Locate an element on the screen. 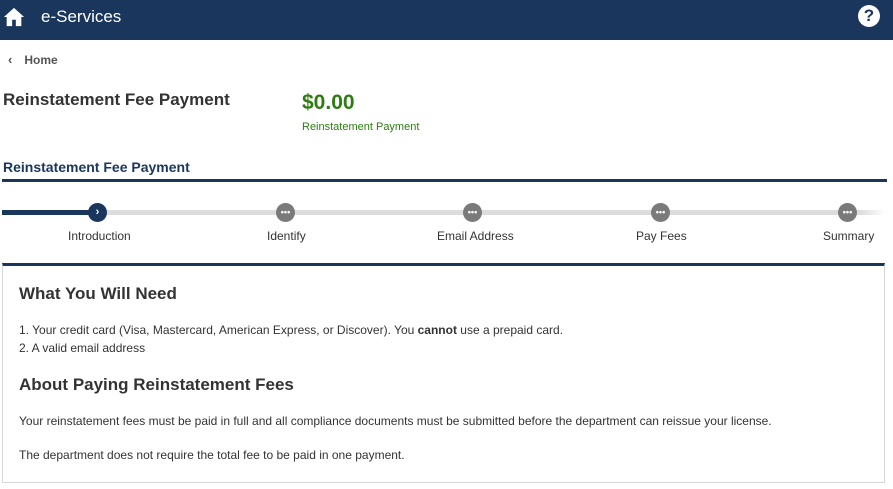 This screenshot has height=489, width=893. breadcrumb-home-label: Home is located at coordinates (41, 60).